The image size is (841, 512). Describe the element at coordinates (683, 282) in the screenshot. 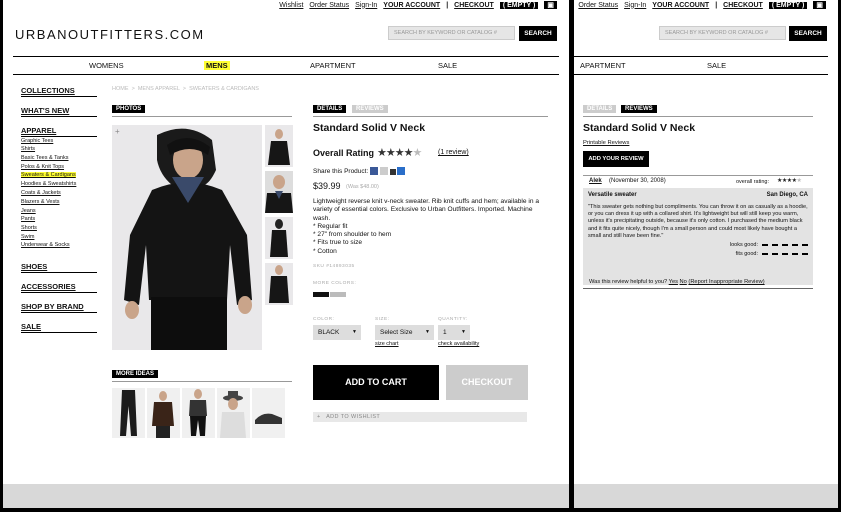

I see `helpful-no-link: No` at that location.